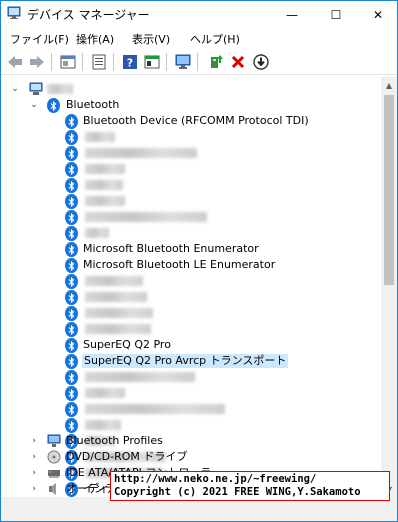 The image size is (398, 522). What do you see at coordinates (130, 62) in the screenshot?
I see `help-icon: ?` at bounding box center [130, 62].